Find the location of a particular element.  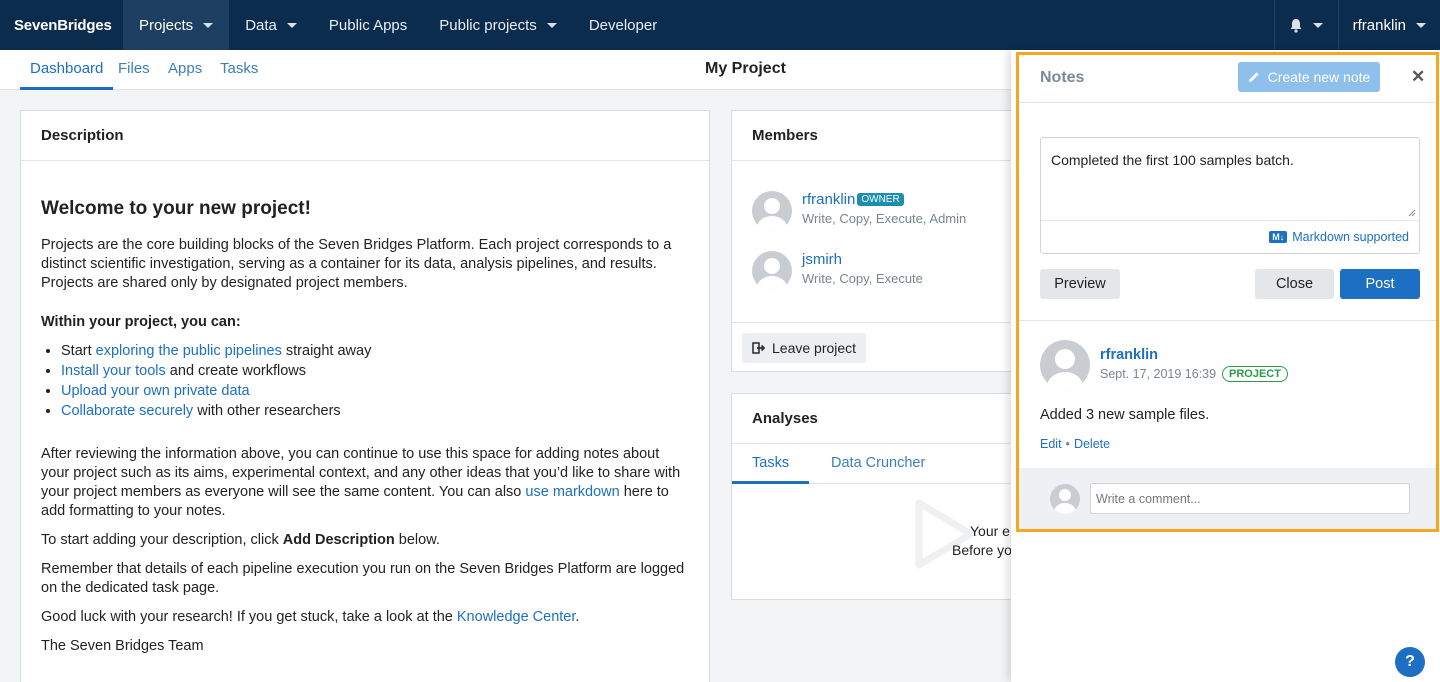

preview-button: Preview is located at coordinates (1080, 284).